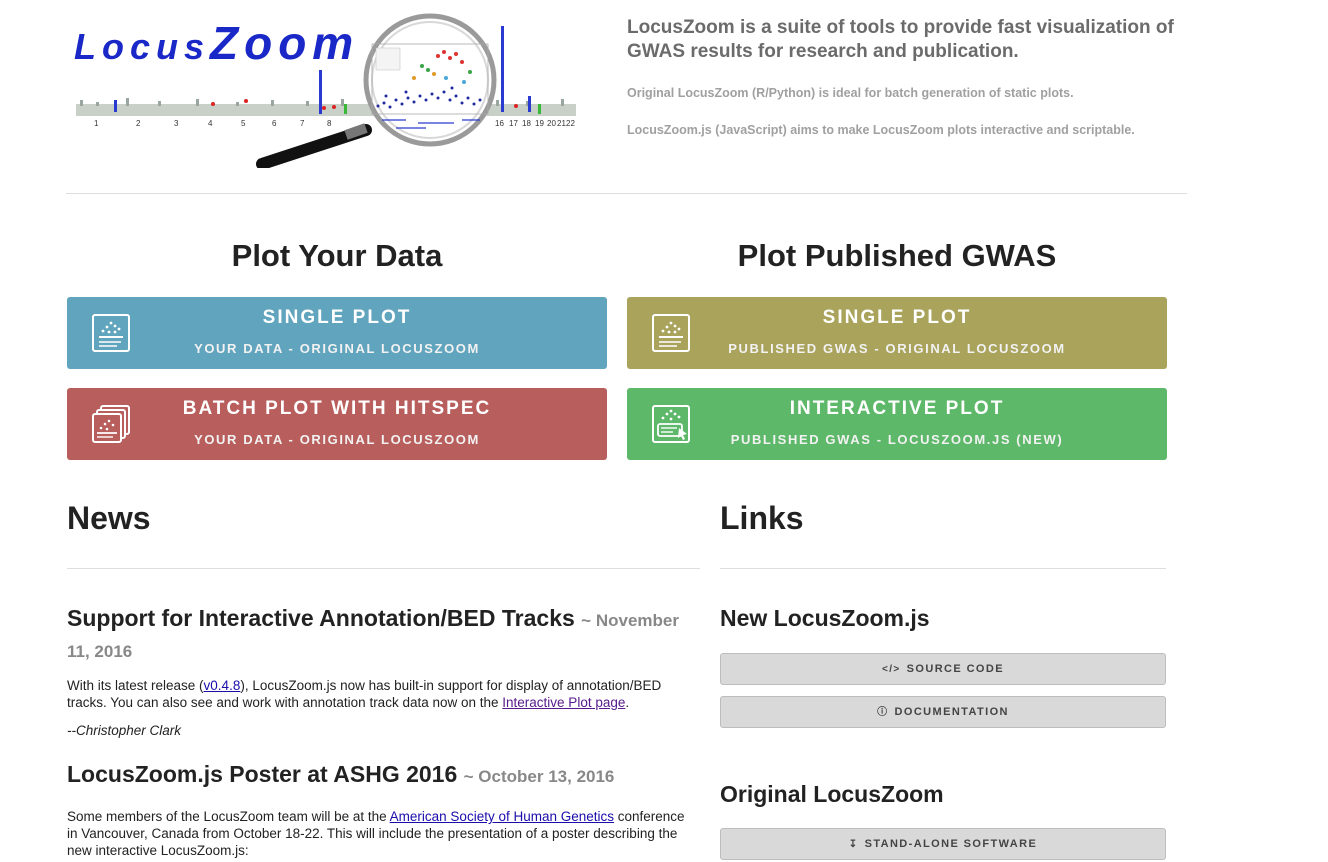 This screenshot has height=862, width=1328. What do you see at coordinates (570, 123) in the screenshot?
I see `svg-text: 22` at bounding box center [570, 123].